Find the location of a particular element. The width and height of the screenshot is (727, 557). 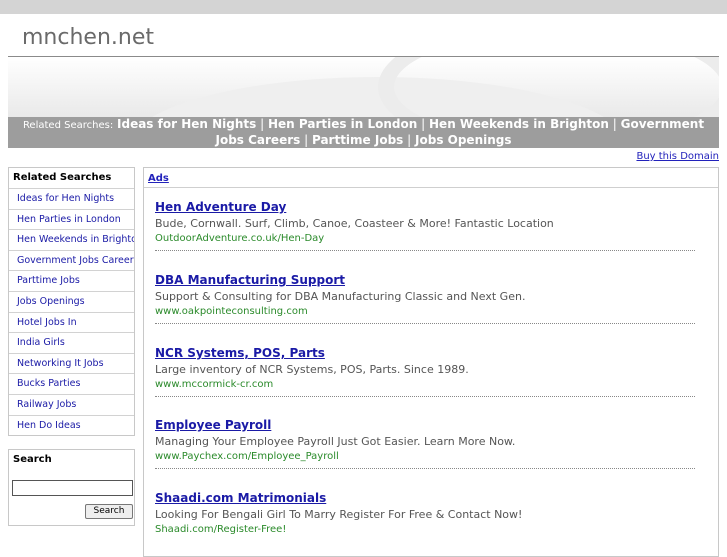

sidebar-item-parttime-jobs: Parttime Jobs is located at coordinates (71, 280).